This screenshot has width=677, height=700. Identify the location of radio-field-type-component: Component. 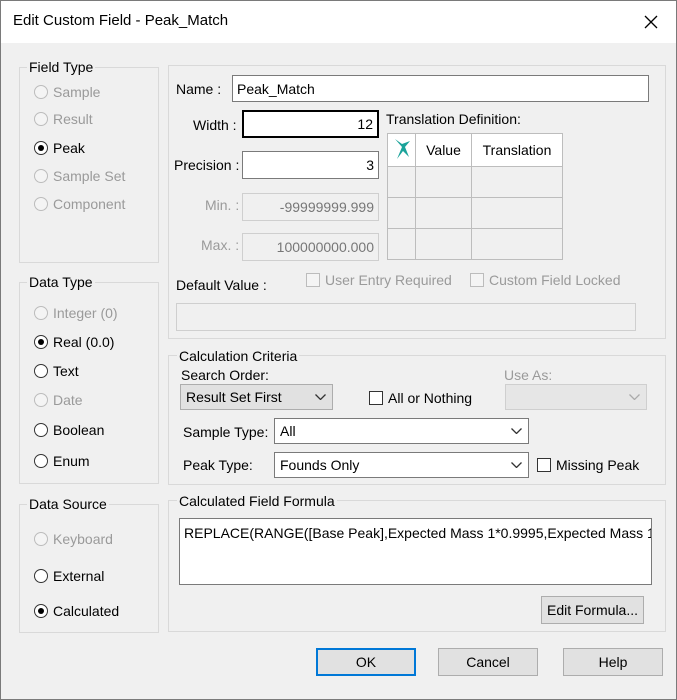
(79, 204).